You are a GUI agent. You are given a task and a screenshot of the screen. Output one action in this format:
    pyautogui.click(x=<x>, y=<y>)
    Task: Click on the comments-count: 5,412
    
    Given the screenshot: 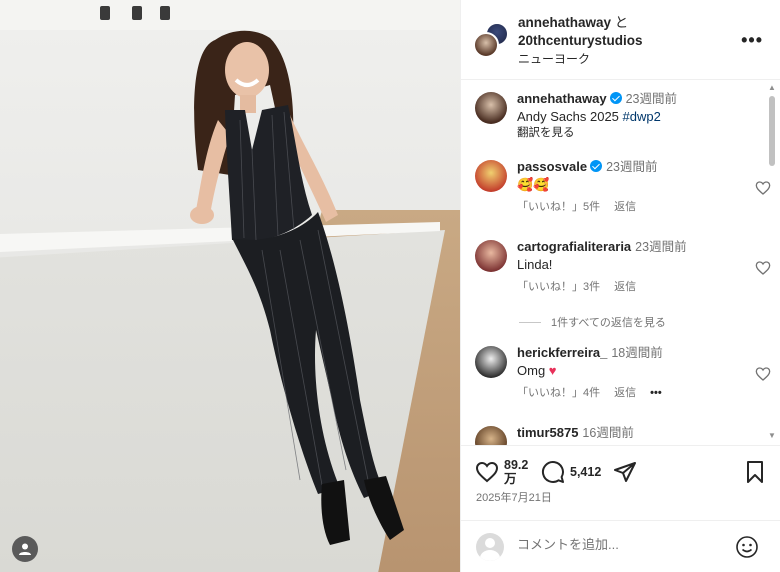 What is the action you would take?
    pyautogui.click(x=585, y=472)
    